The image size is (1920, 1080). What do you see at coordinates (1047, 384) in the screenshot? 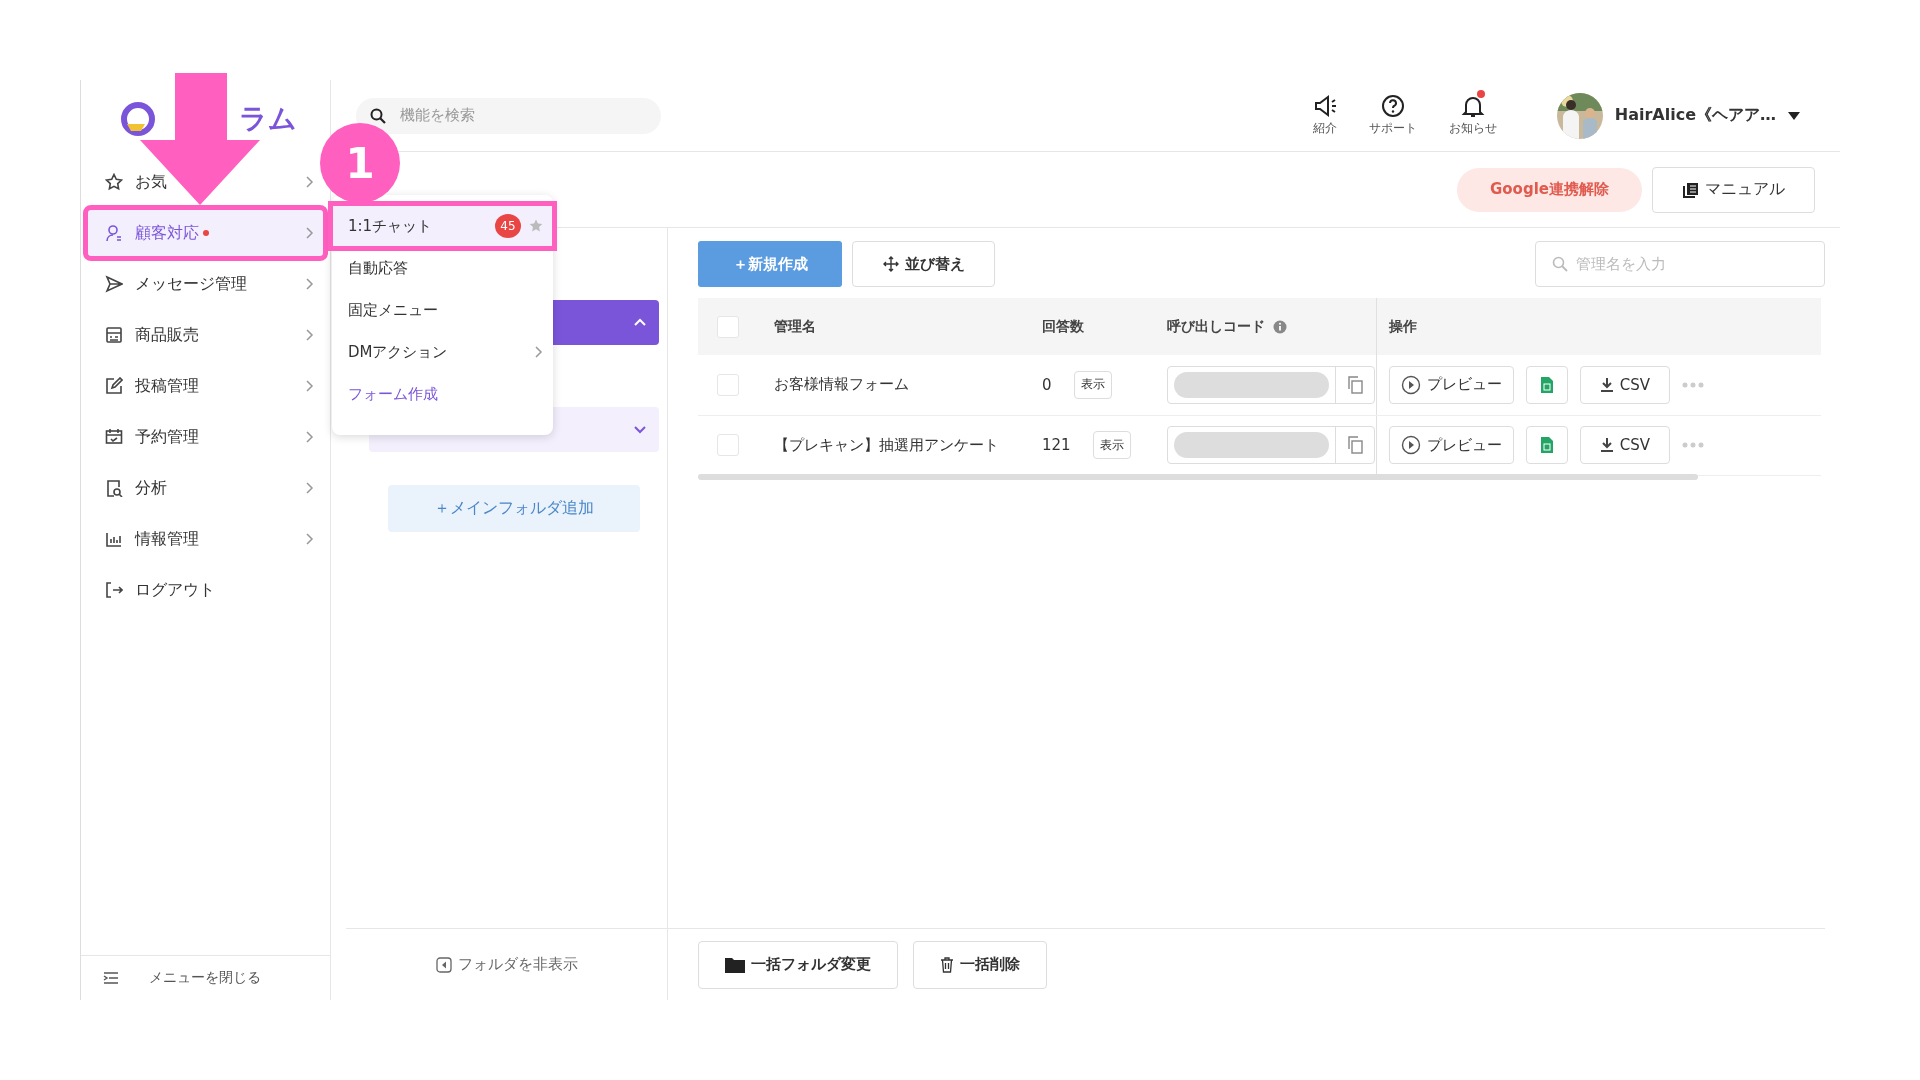
I see `table-cell: 0` at bounding box center [1047, 384].